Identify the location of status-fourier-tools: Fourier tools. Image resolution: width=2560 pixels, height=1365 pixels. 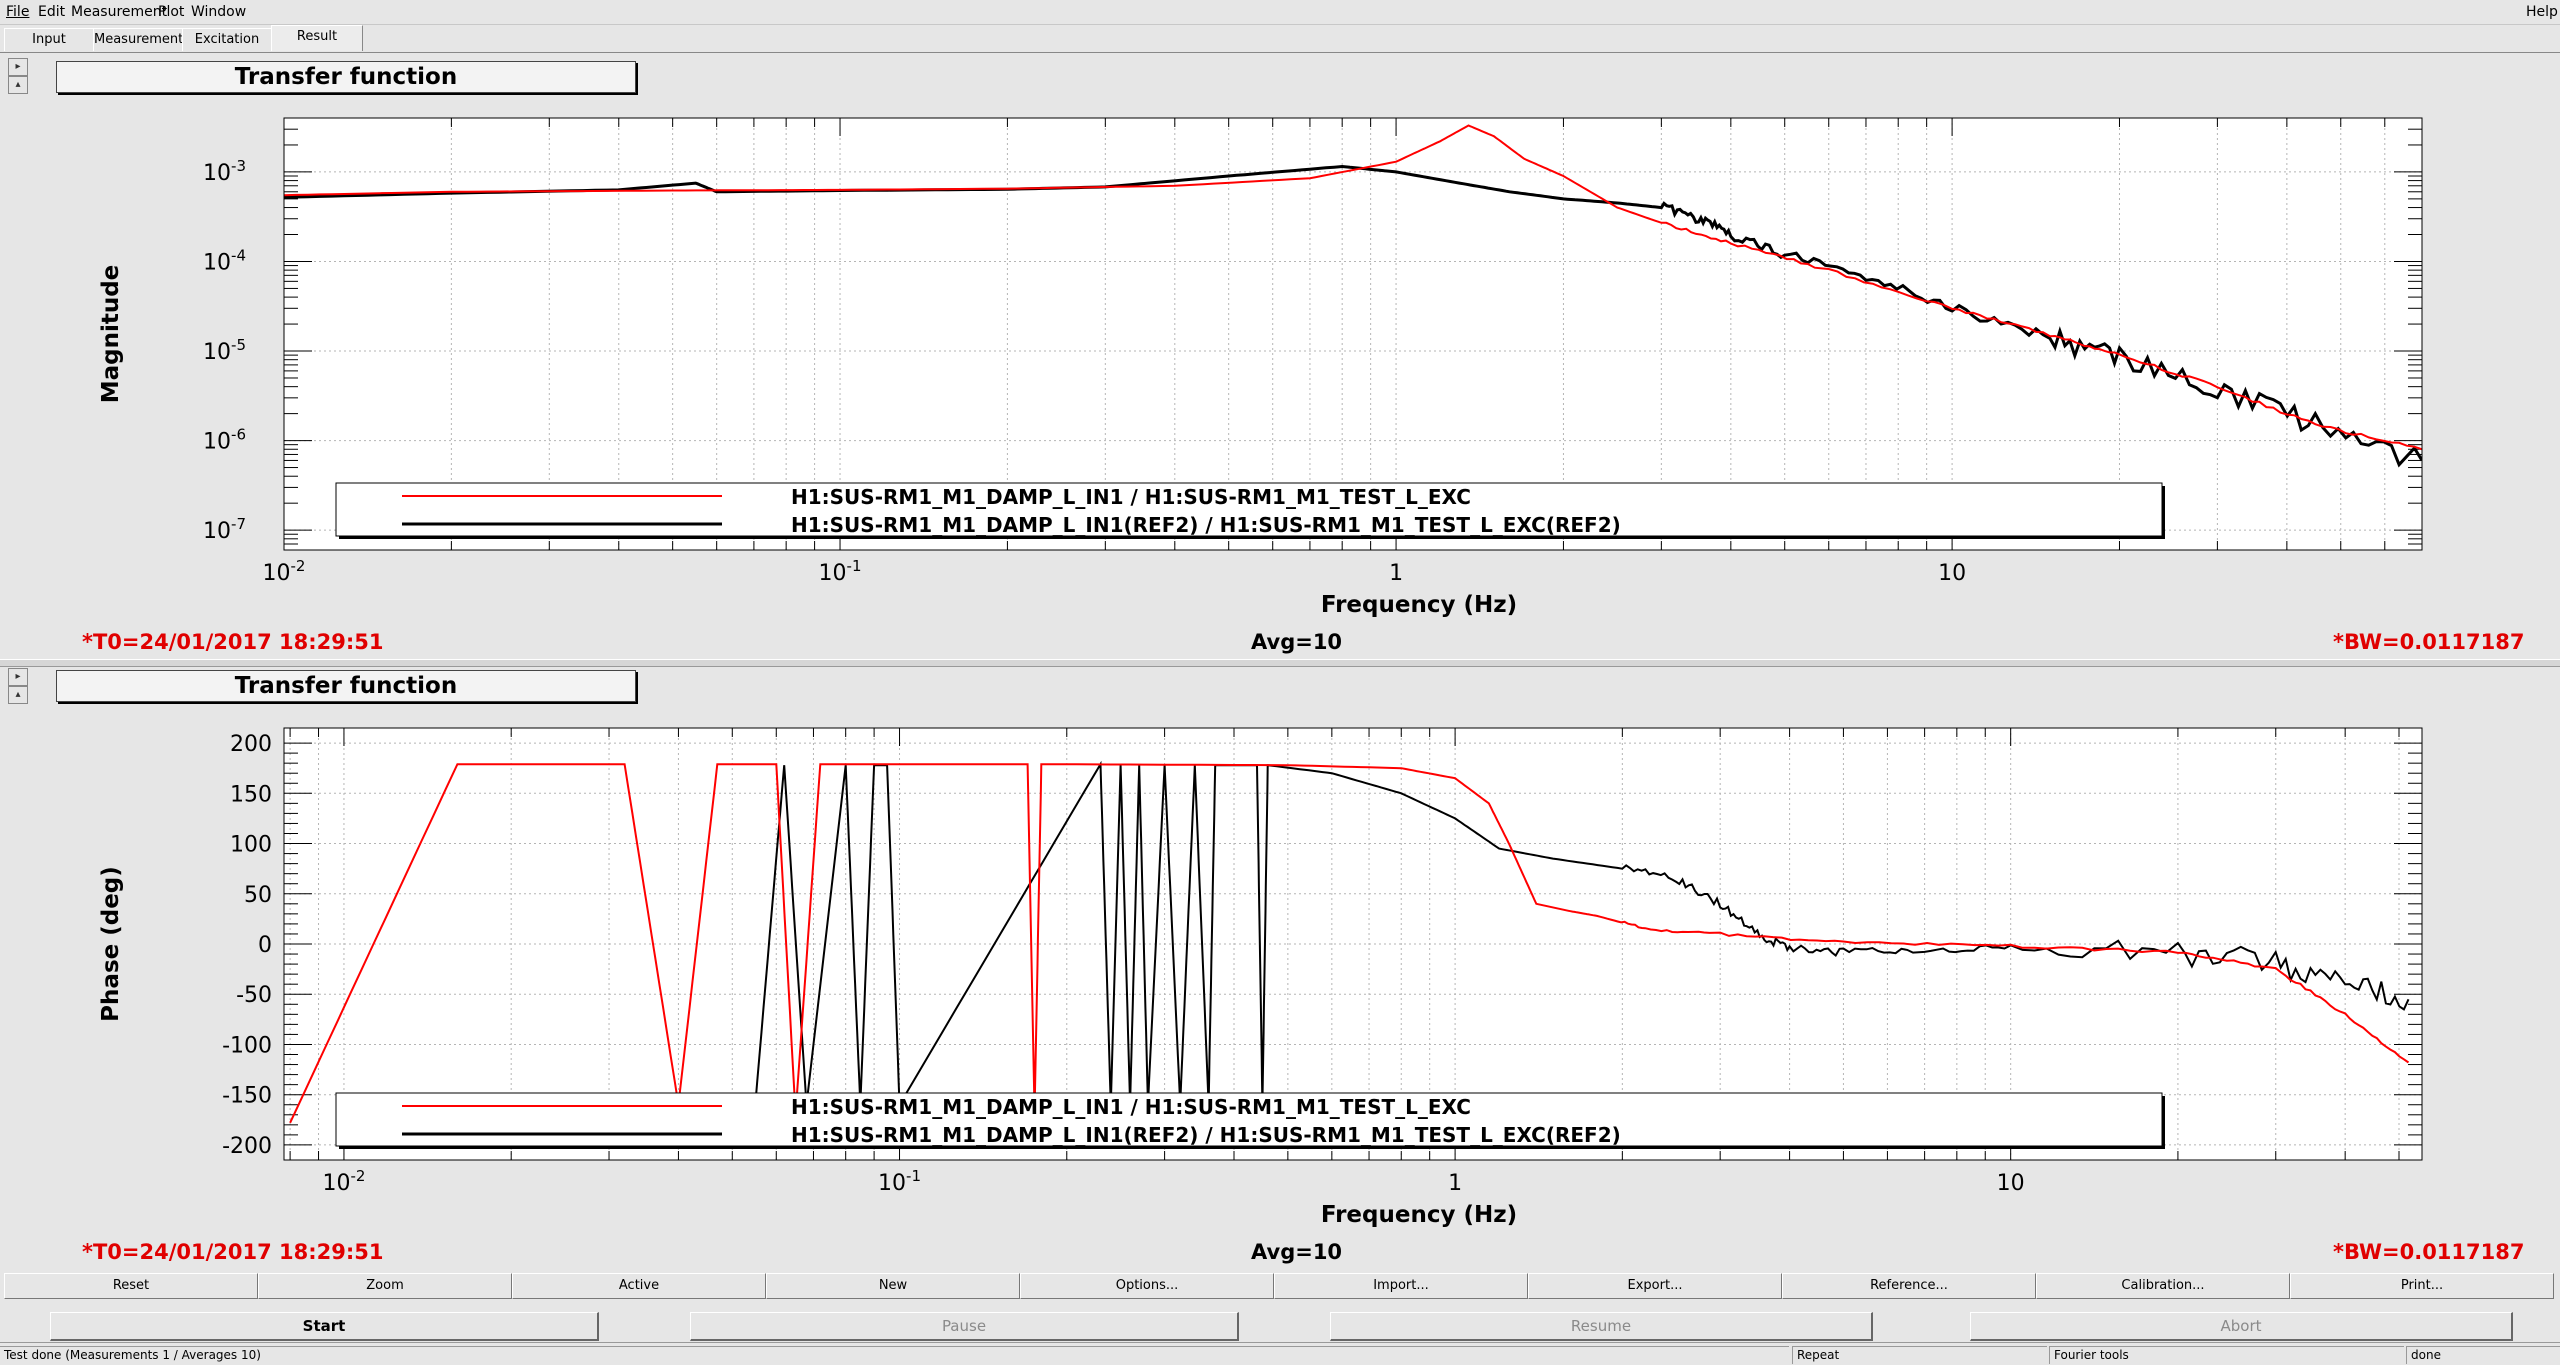
(2226, 1355).